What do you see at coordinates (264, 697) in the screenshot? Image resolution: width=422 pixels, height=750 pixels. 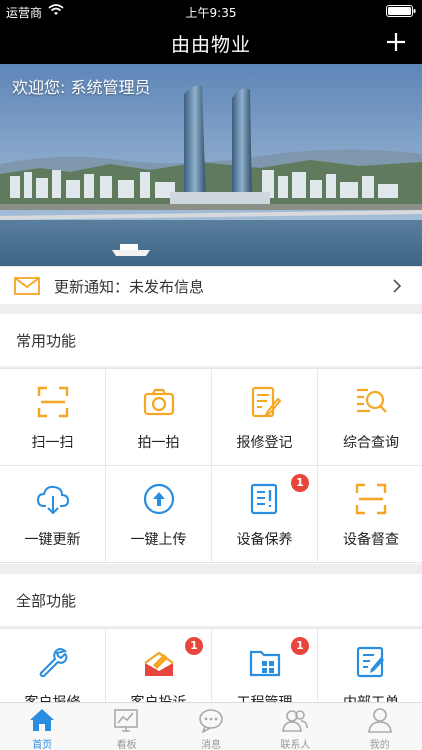 I see `project-management-label: 工程管理` at bounding box center [264, 697].